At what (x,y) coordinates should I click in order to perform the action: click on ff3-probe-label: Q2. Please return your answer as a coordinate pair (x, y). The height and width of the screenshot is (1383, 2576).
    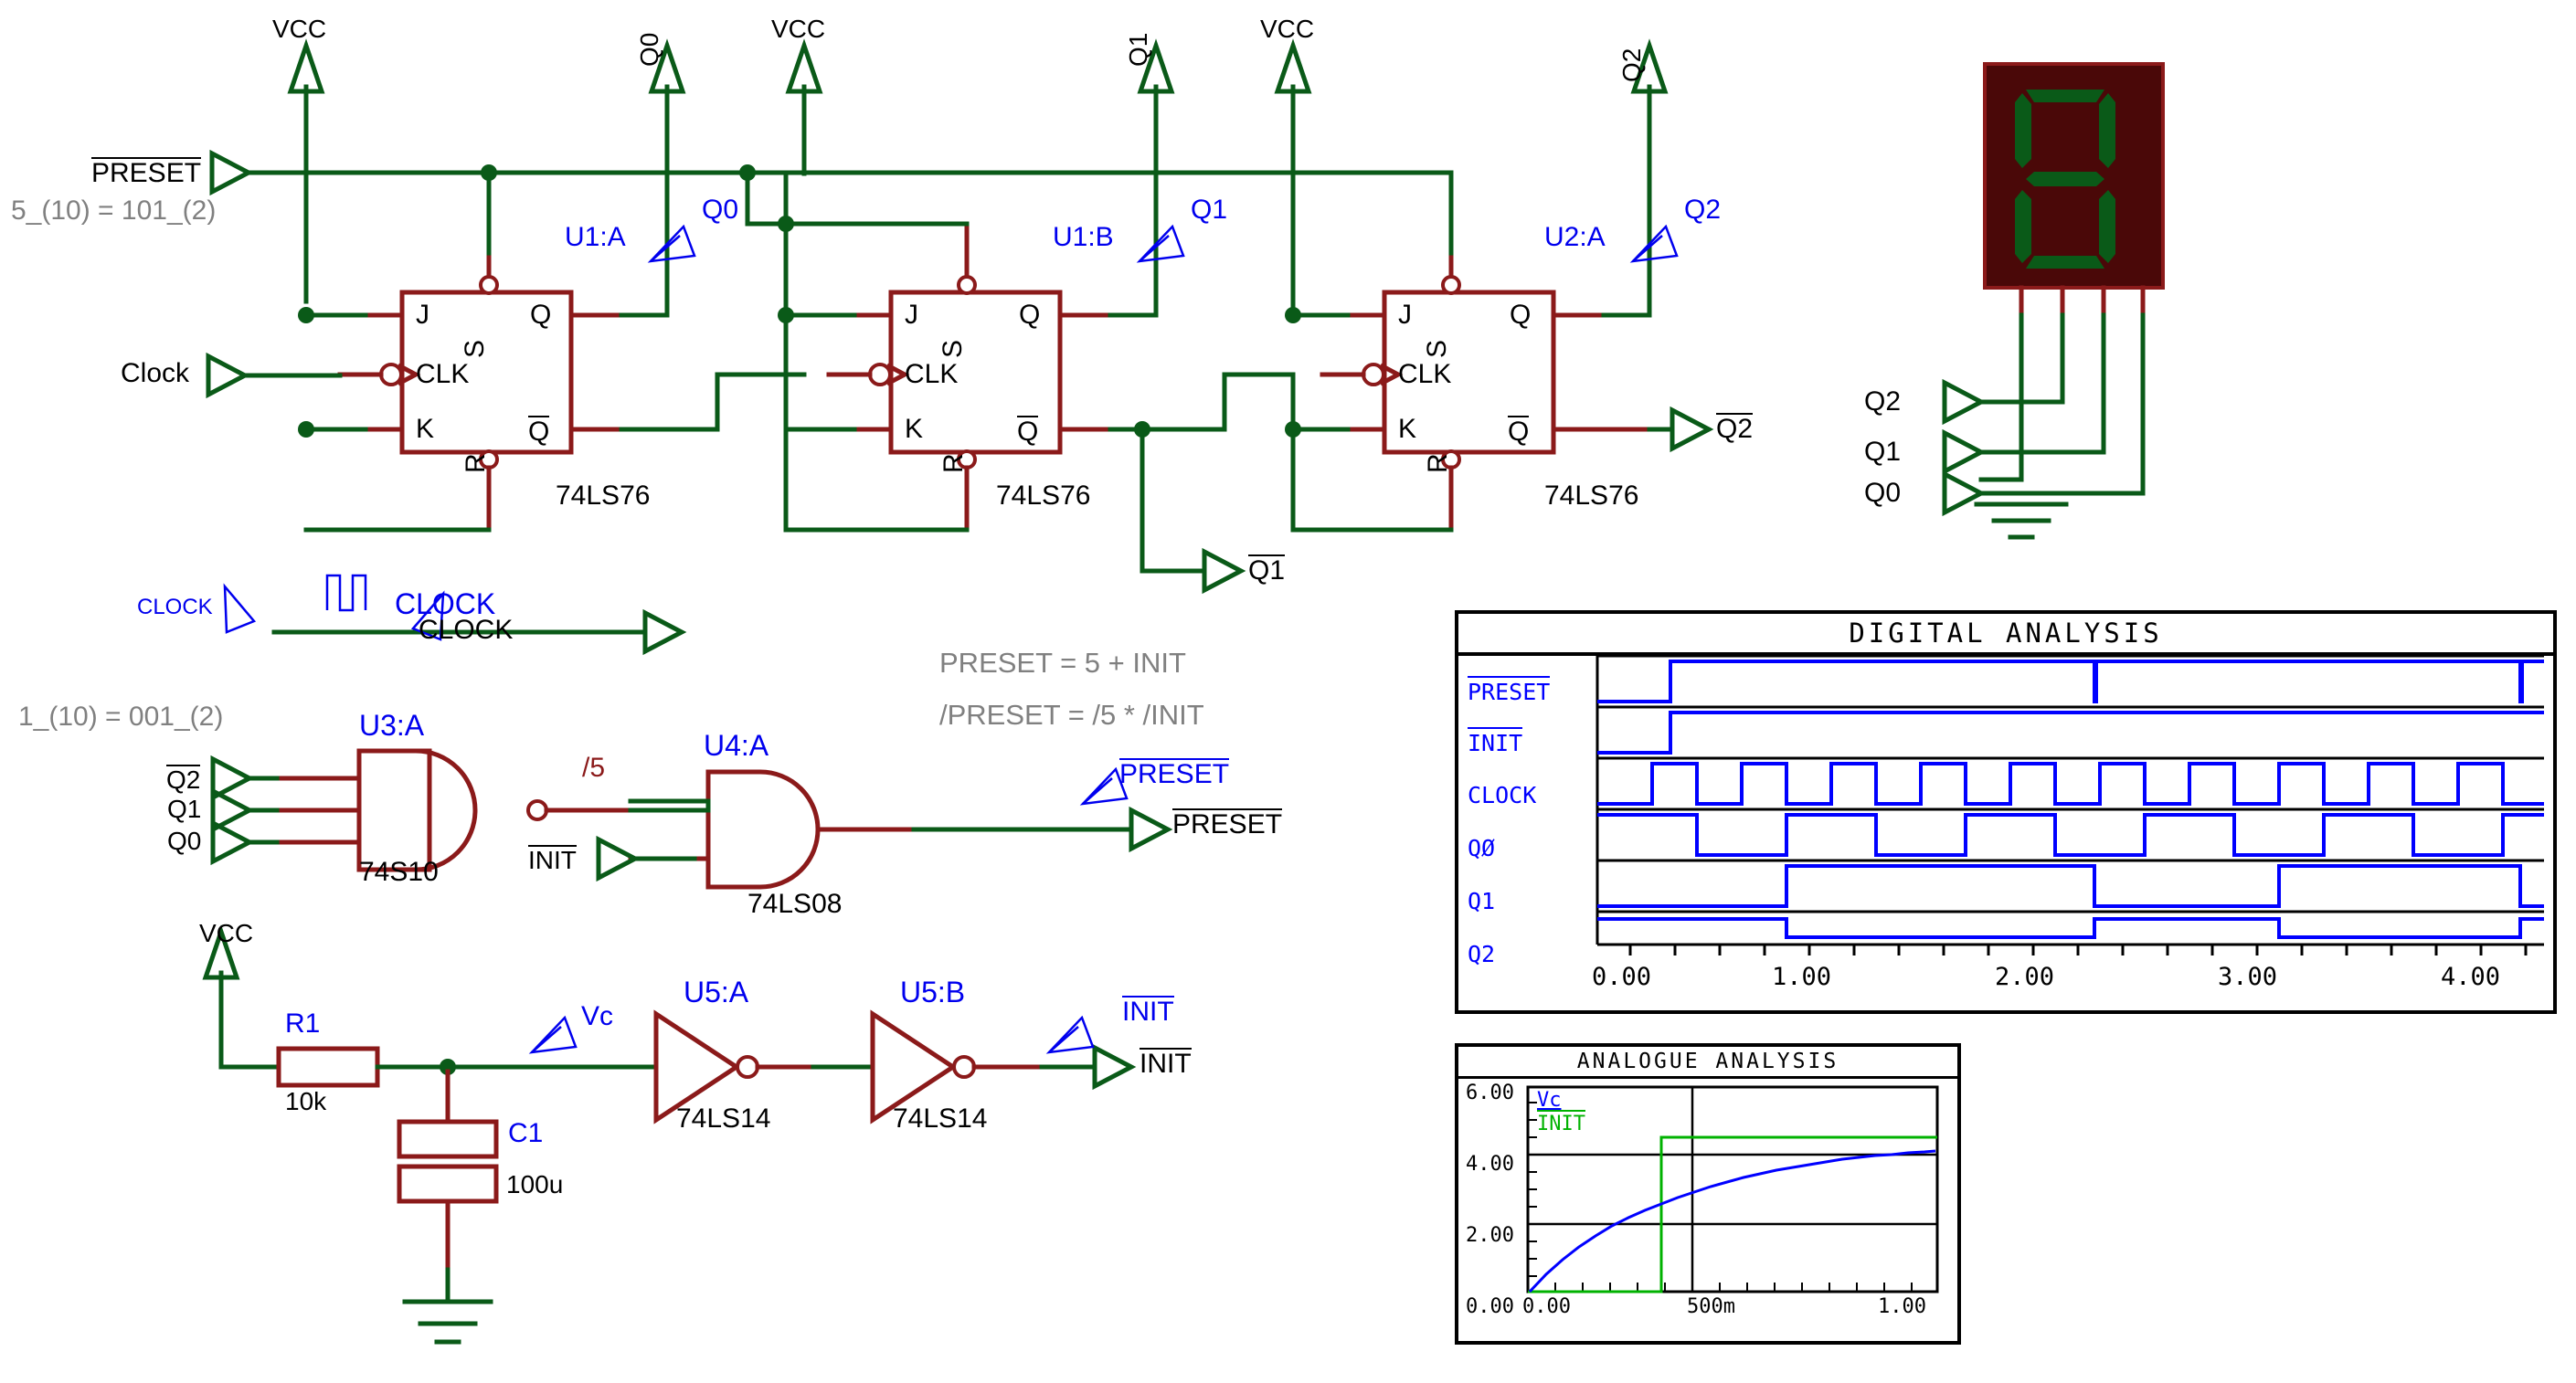
    Looking at the image, I should click on (1703, 210).